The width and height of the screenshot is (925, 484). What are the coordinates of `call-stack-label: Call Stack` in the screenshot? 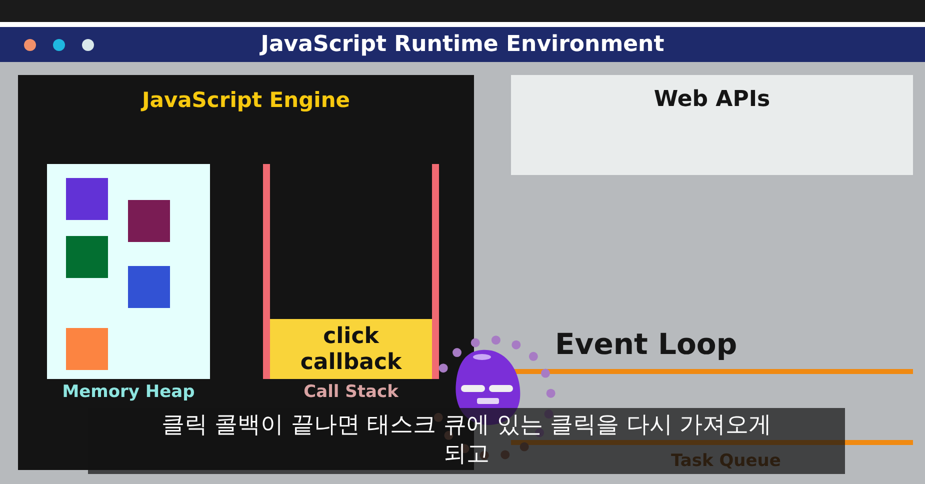 It's located at (351, 392).